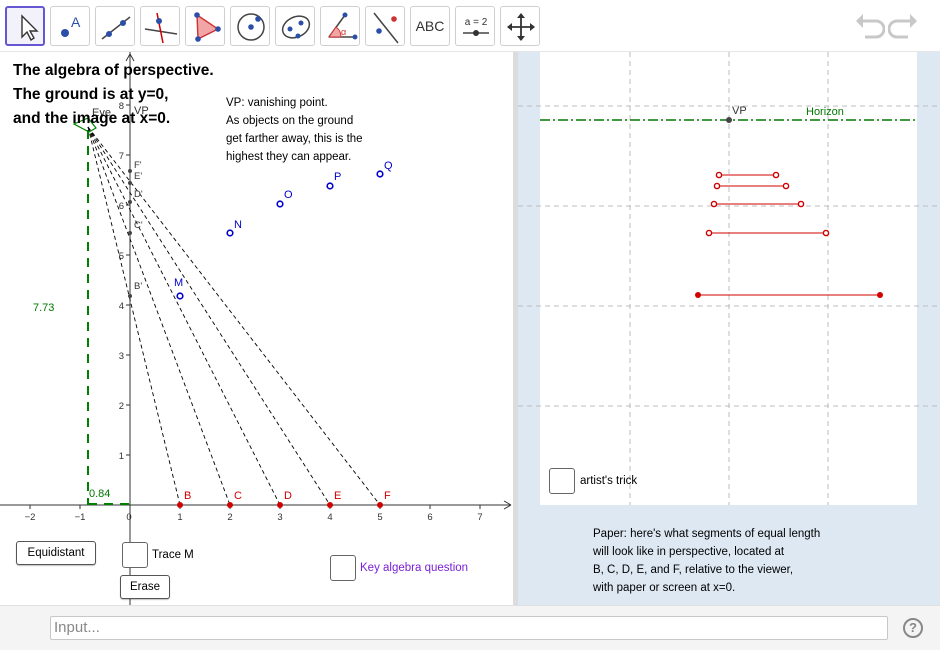 This screenshot has width=940, height=650. Describe the element at coordinates (91, 94) in the screenshot. I see `title-line: The ground is at y=0,` at that location.